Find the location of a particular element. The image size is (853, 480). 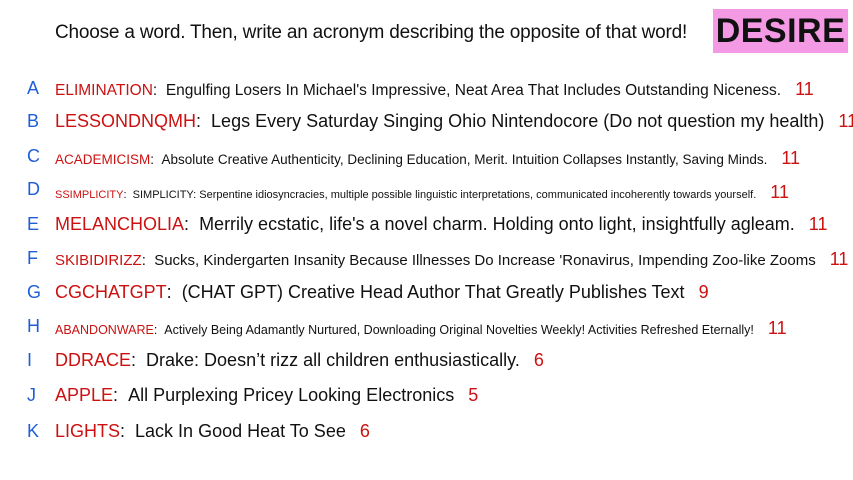

entry-word: ELIMINATION is located at coordinates (104, 90).